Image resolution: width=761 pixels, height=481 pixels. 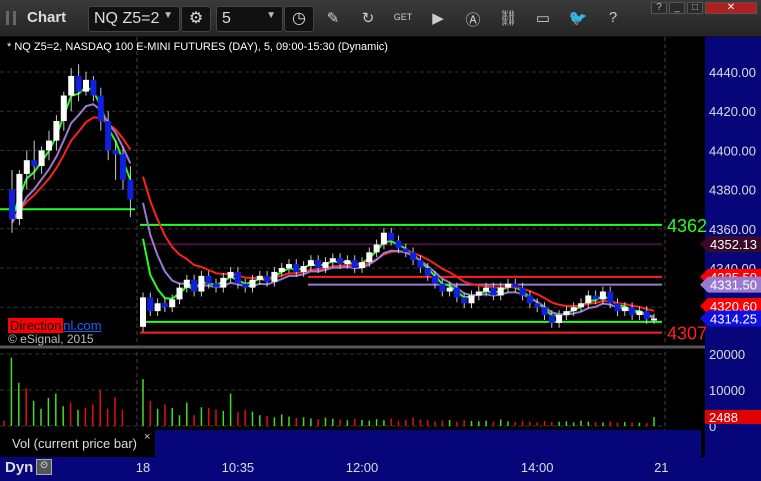 I want to click on minimize-button: _, so click(x=677, y=8).